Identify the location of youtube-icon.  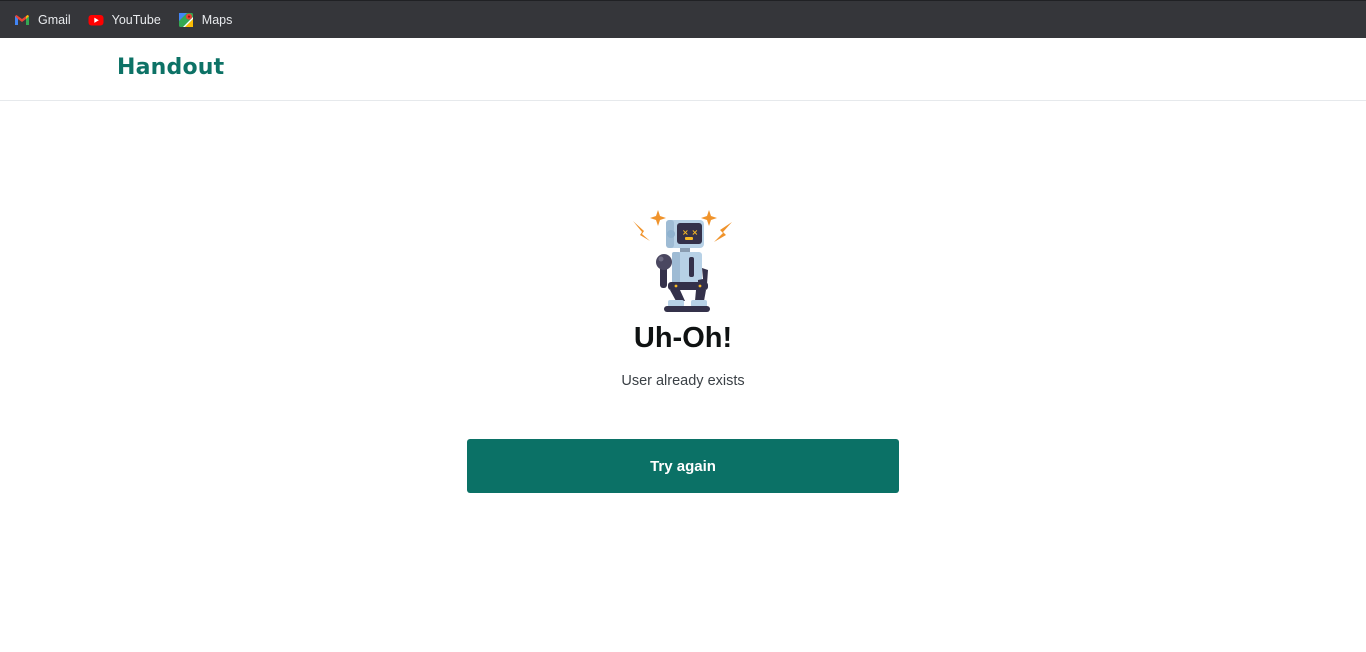
(96, 19).